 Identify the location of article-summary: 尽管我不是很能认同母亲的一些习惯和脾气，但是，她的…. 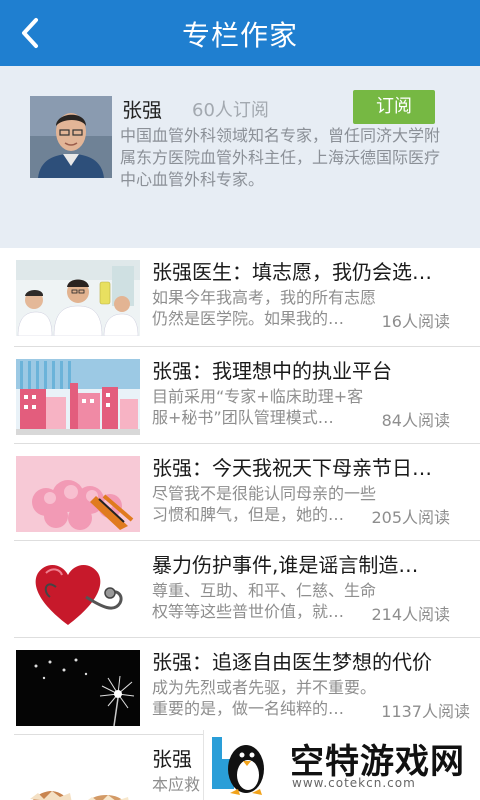
(264, 504).